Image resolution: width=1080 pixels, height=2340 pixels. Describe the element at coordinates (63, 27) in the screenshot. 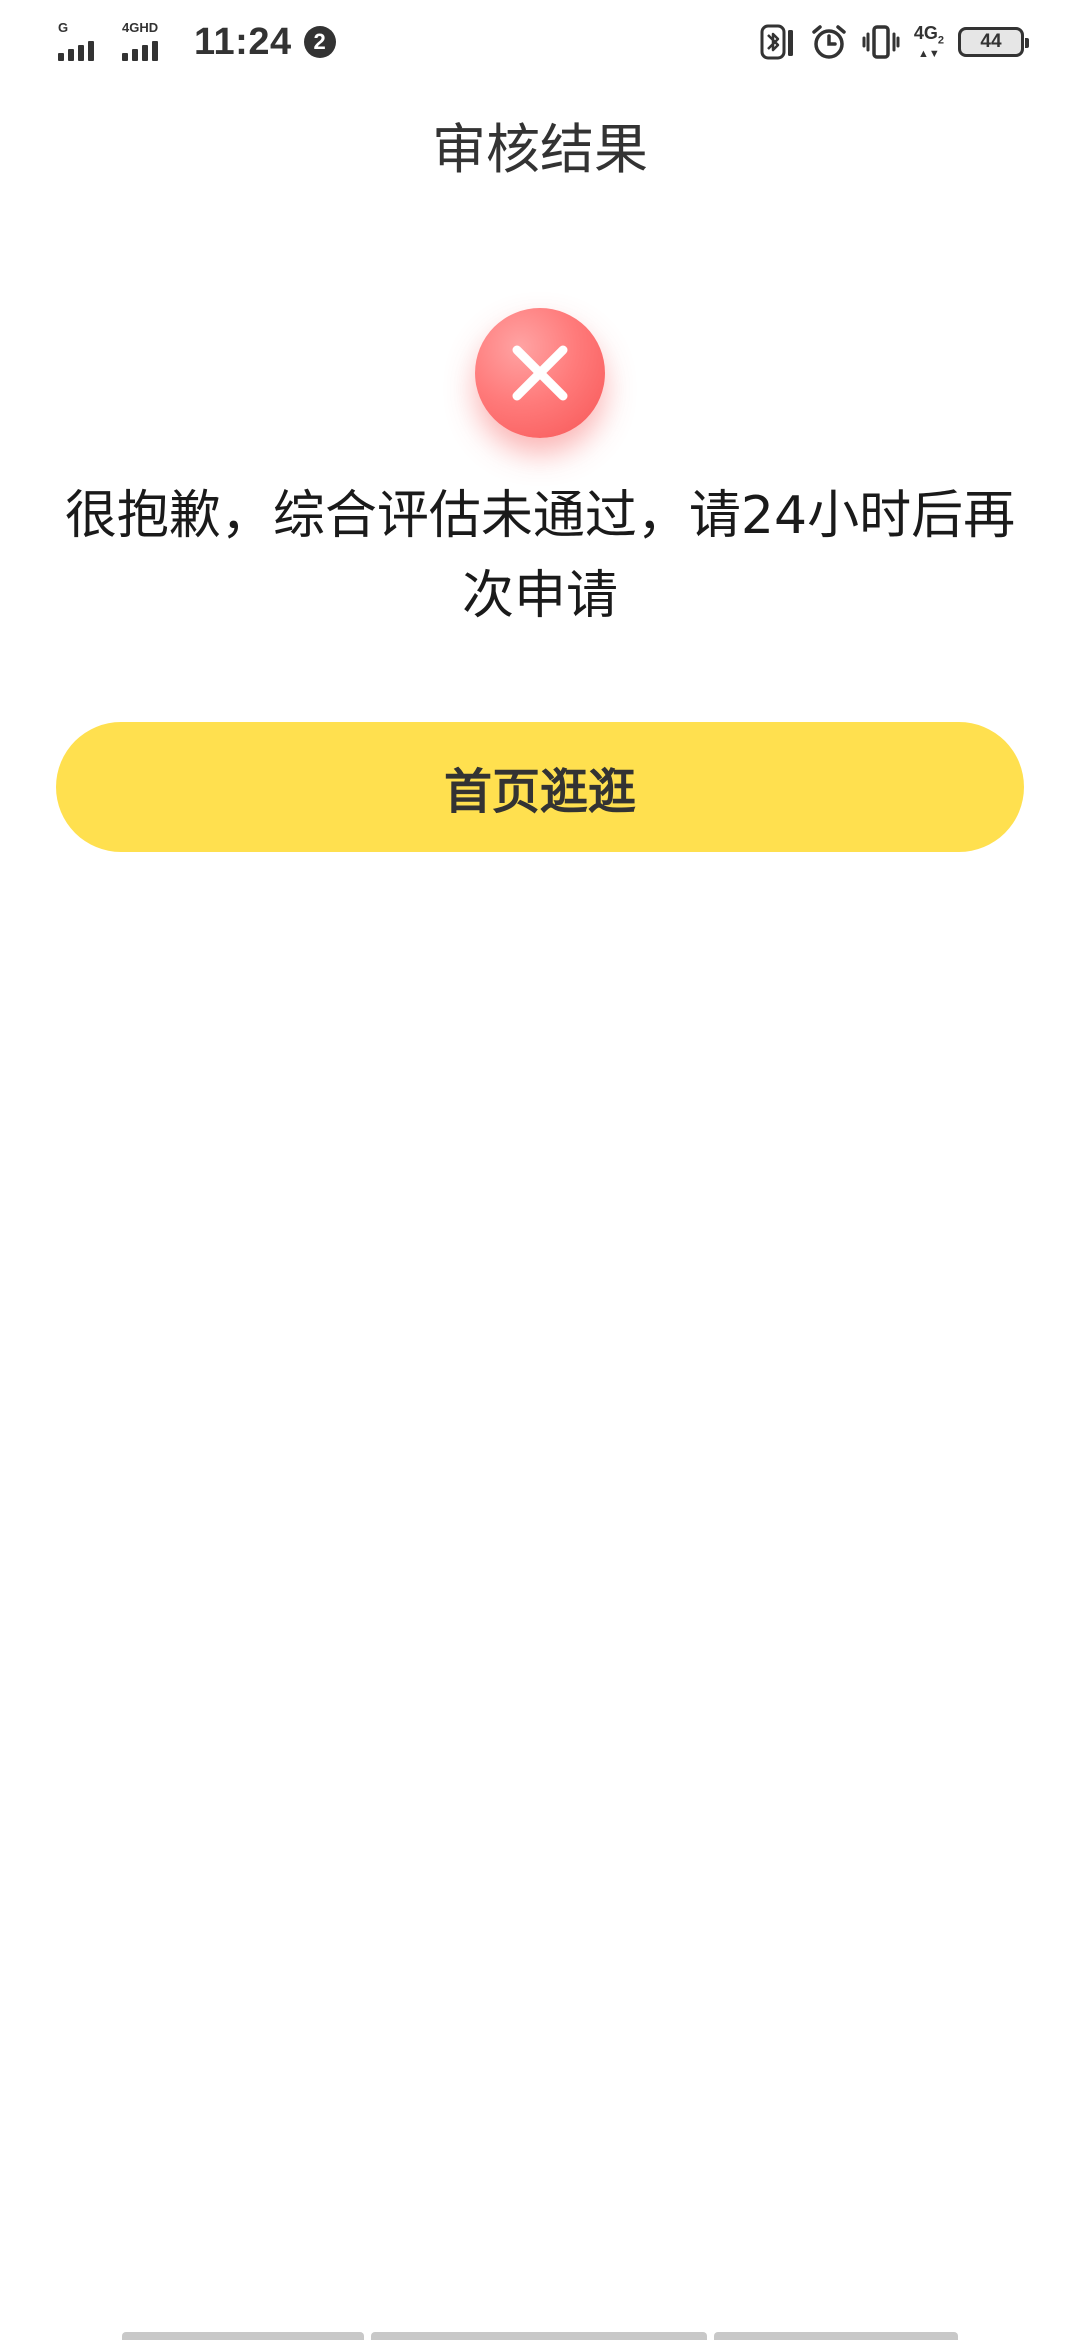

I see `network-type-label: G` at that location.